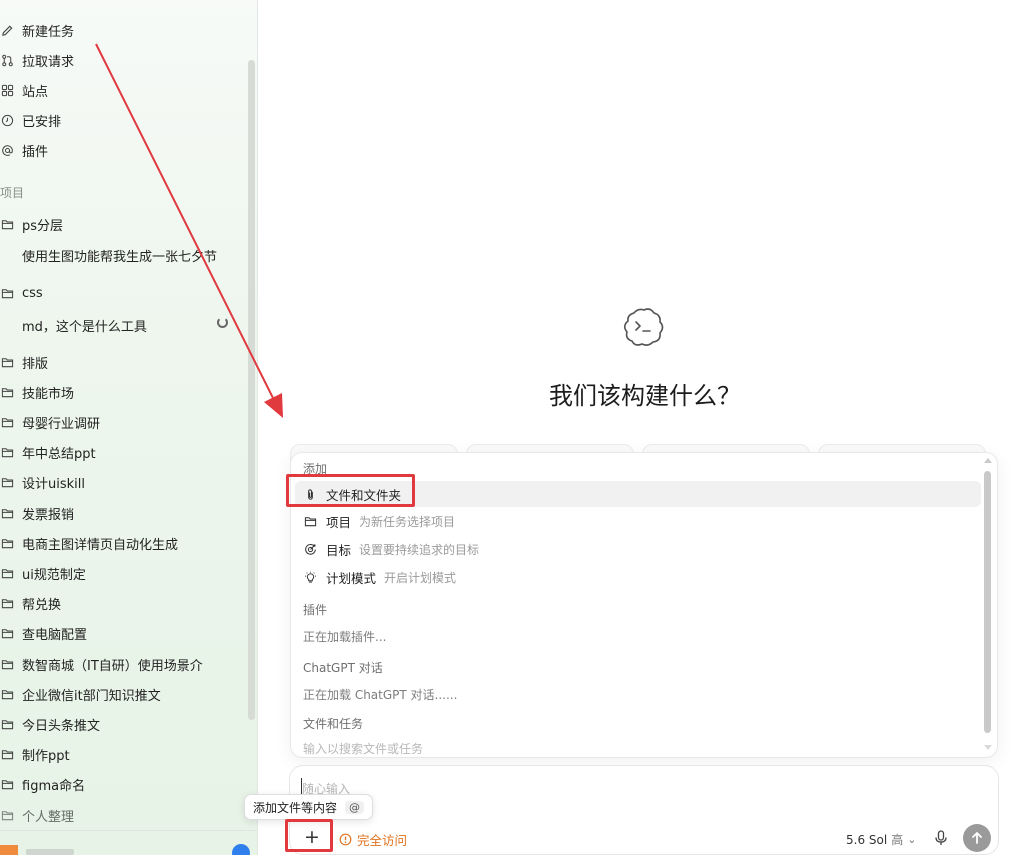  I want to click on projects-header: 项目, so click(12, 193).